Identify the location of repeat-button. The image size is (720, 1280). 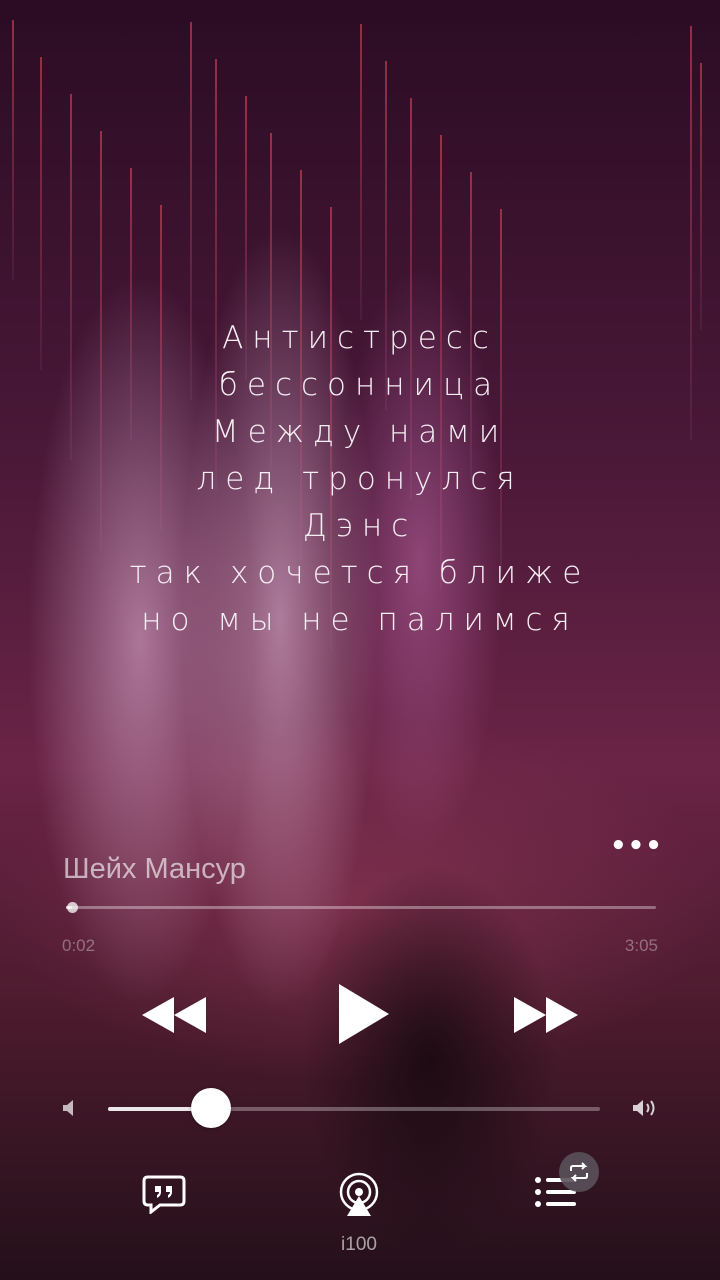
(579, 1172).